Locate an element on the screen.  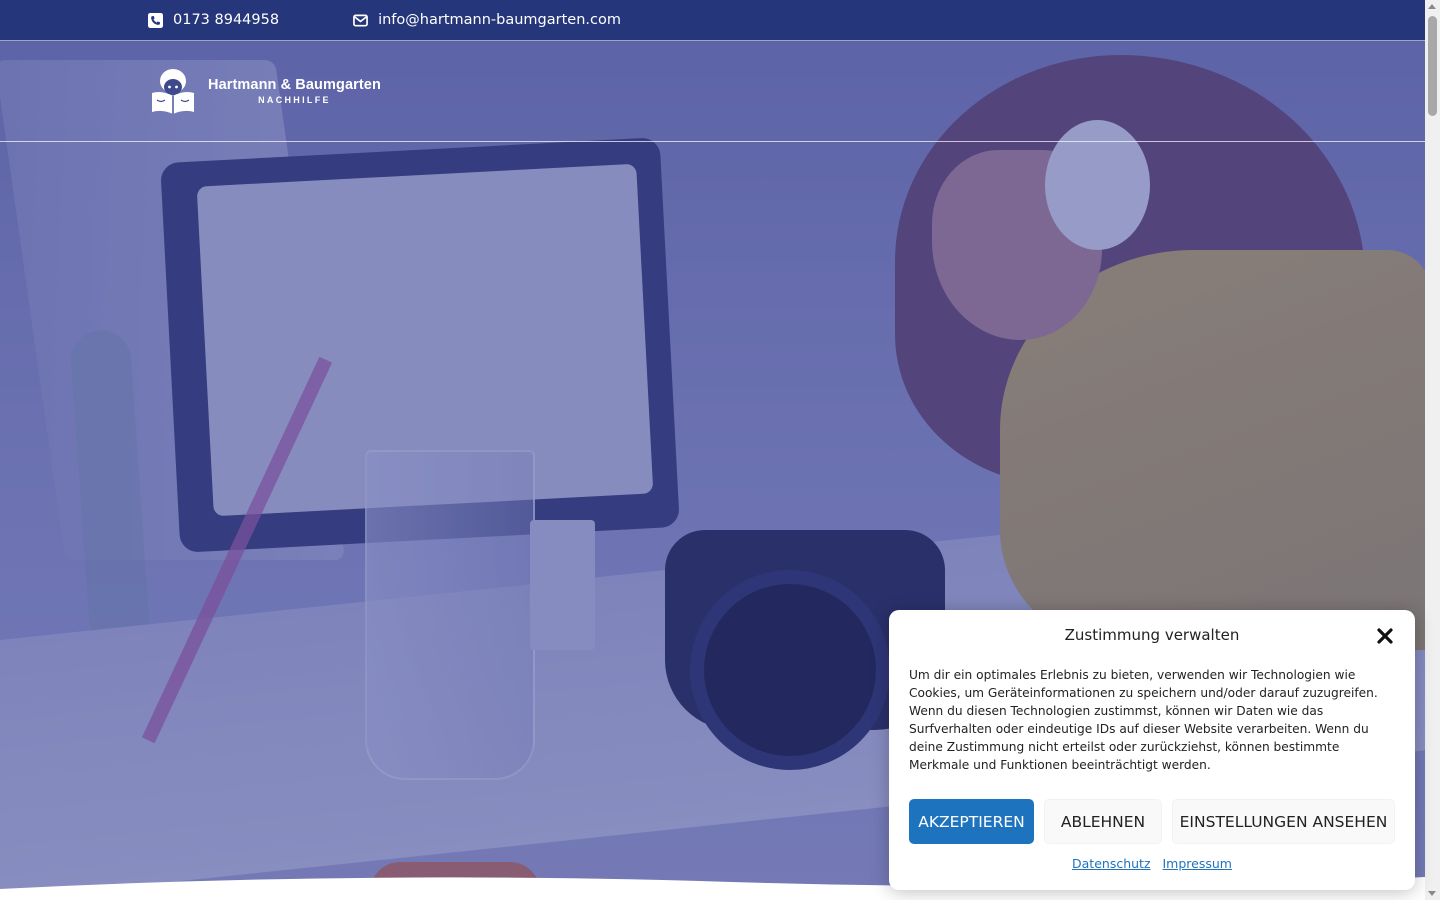
logo-subtitle: NACHHILFE is located at coordinates (294, 100).